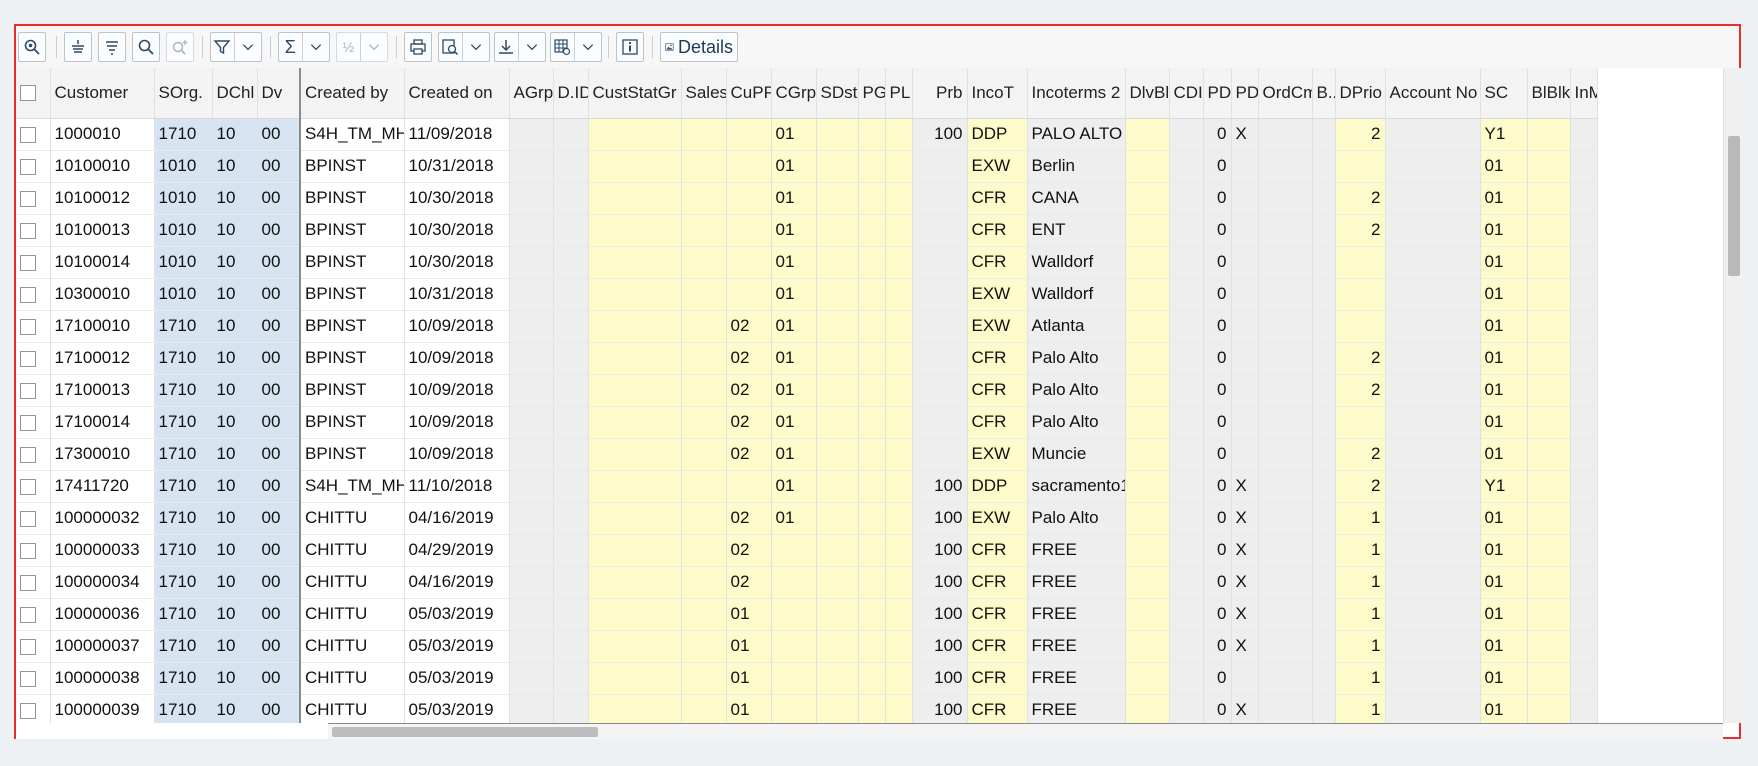 This screenshot has width=1758, height=766. What do you see at coordinates (837, 326) in the screenshot?
I see `cell-sdst` at bounding box center [837, 326].